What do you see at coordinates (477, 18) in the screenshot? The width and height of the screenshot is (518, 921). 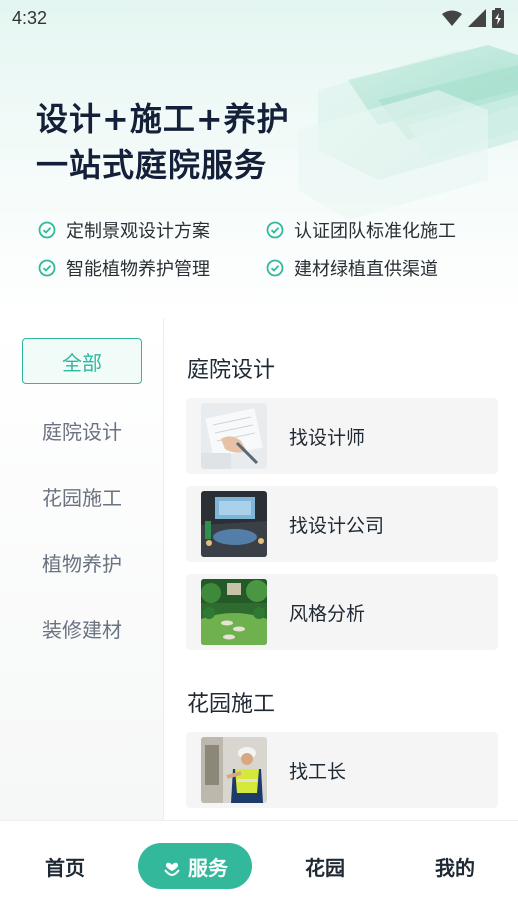 I see `signal-icon` at bounding box center [477, 18].